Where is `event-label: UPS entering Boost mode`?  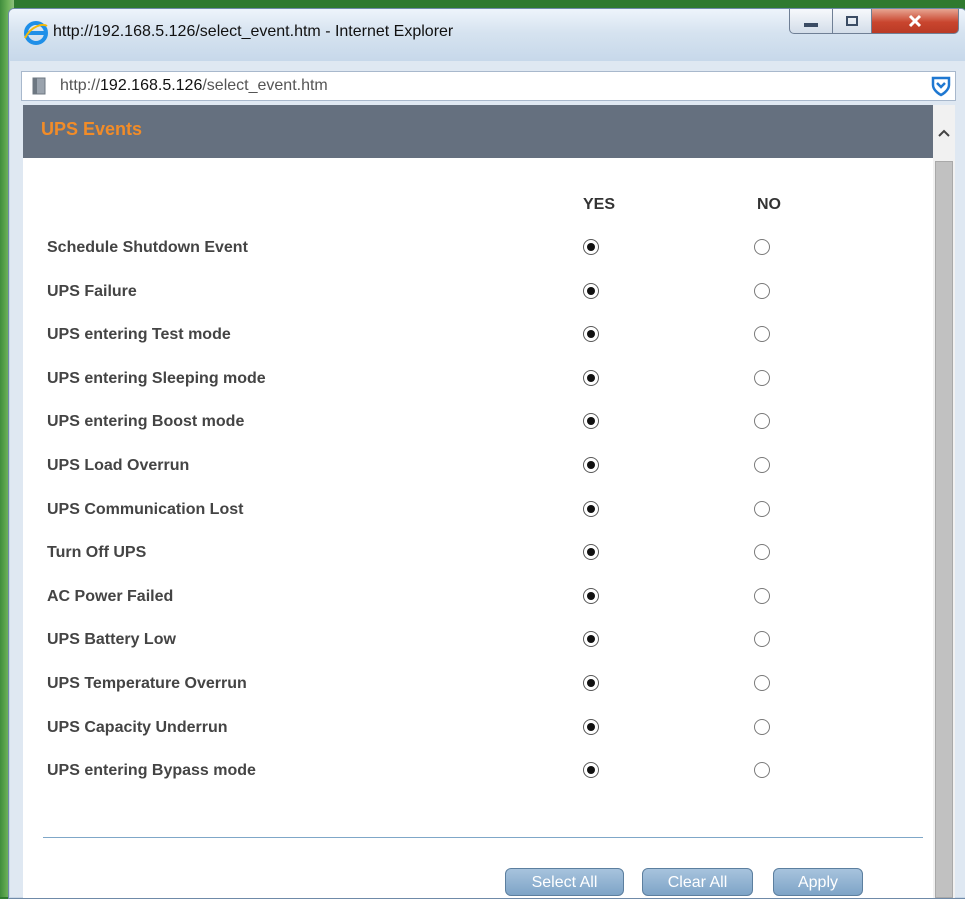
event-label: UPS entering Boost mode is located at coordinates (146, 422).